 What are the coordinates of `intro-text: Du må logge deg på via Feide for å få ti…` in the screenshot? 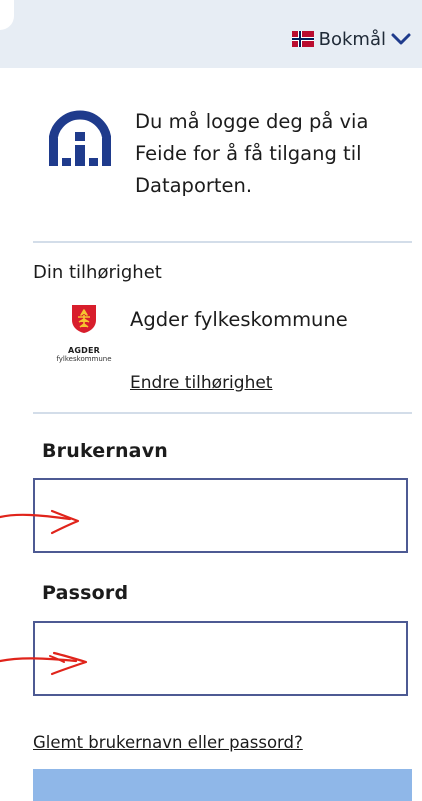 It's located at (252, 153).